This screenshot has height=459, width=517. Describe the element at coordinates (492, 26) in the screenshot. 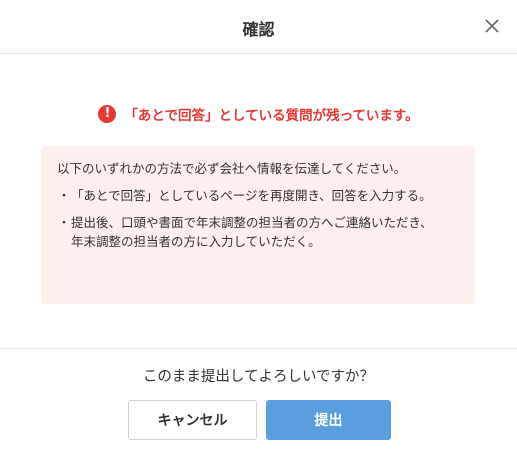

I see `close-icon` at that location.